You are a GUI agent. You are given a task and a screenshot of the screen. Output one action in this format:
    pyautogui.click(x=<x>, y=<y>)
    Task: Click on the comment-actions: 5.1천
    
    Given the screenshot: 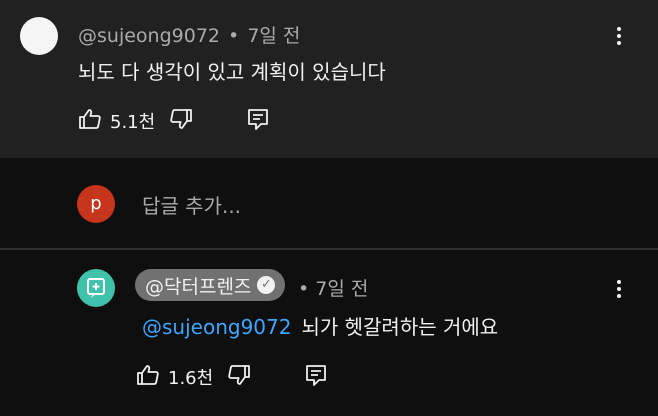 What is the action you would take?
    pyautogui.click(x=173, y=121)
    